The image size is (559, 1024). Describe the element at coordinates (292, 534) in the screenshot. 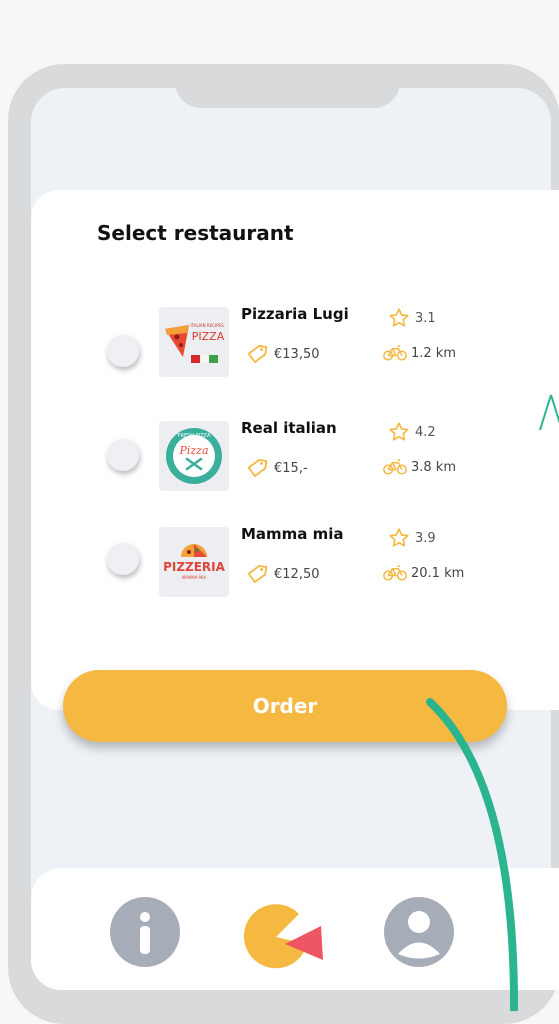

I see `restaurant-name: Mamma mia` at that location.